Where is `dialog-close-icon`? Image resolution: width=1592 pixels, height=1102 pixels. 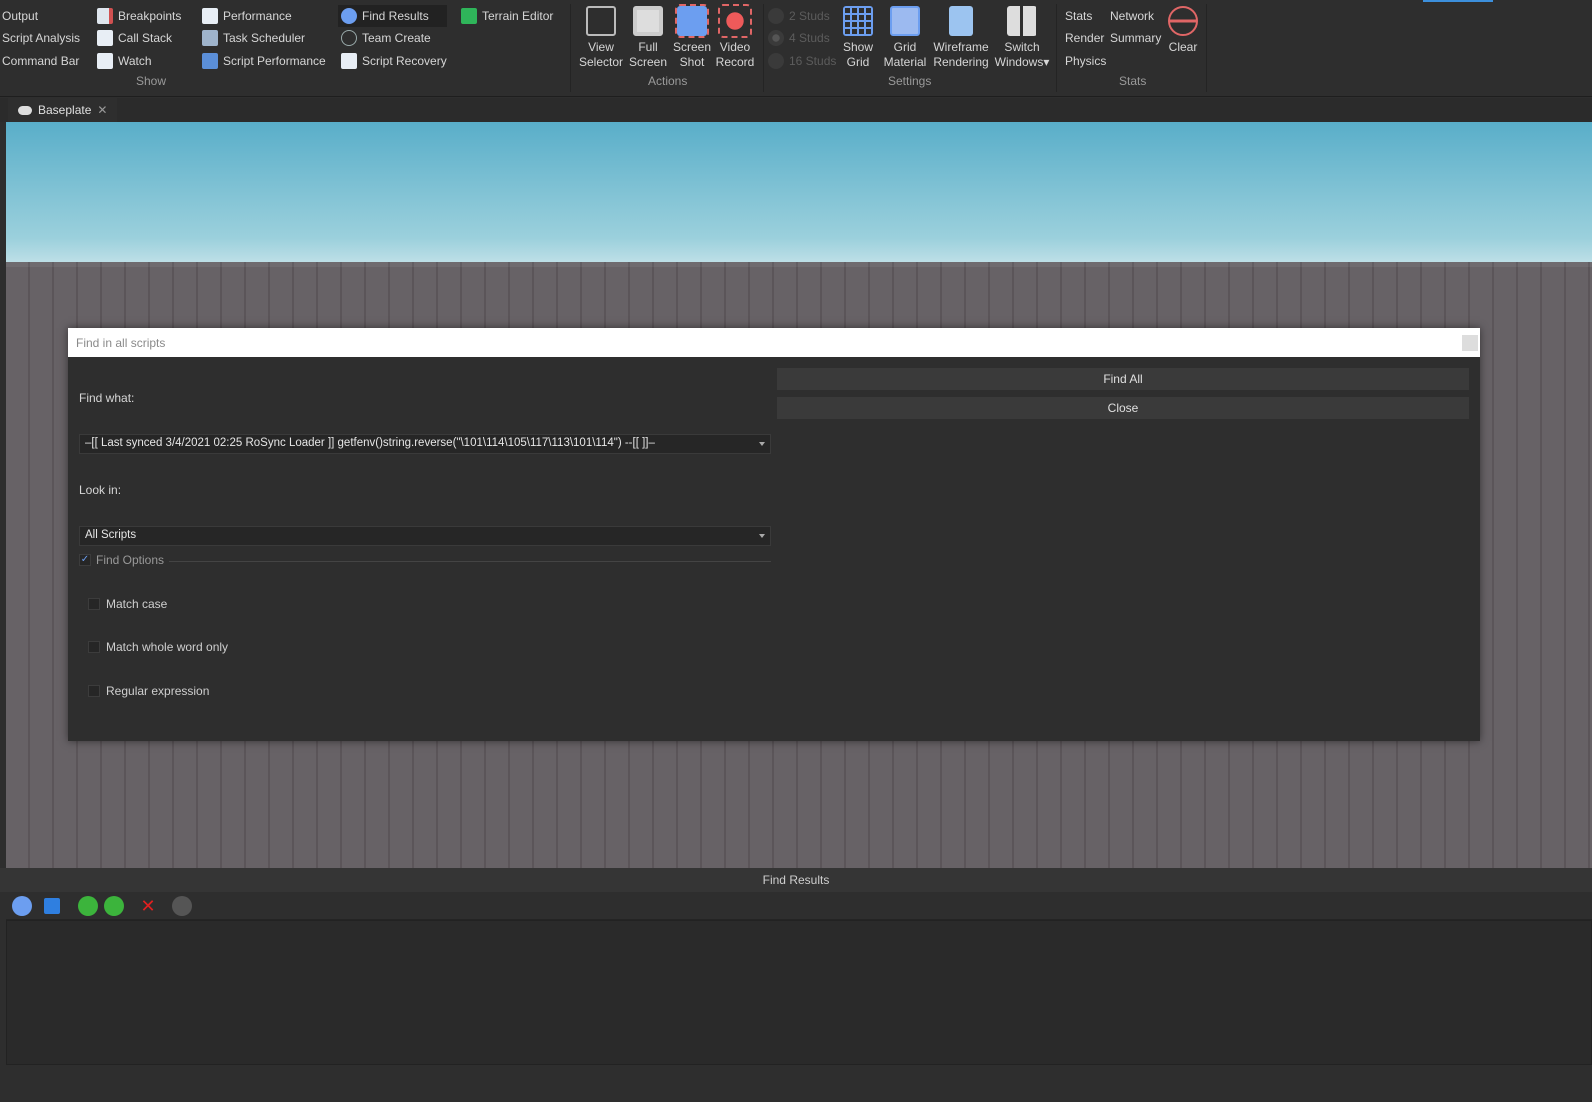 dialog-close-icon is located at coordinates (1470, 343).